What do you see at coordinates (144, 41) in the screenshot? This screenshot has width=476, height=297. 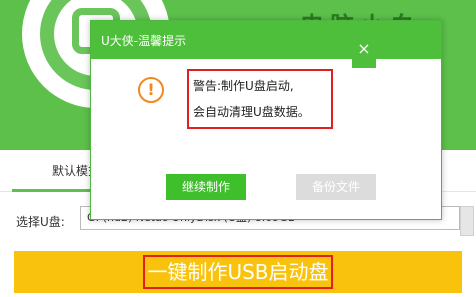 I see `dialog-title: U大侠-温馨提示` at bounding box center [144, 41].